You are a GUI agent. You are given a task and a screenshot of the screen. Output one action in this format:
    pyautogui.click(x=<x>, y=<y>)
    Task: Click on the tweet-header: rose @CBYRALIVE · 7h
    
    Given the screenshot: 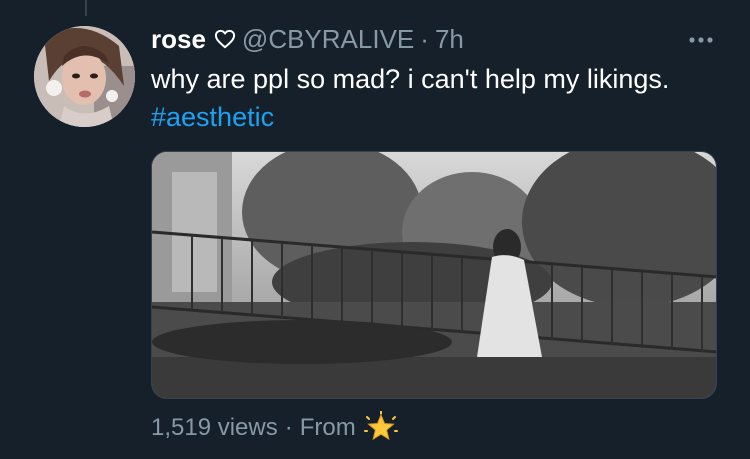 What is the action you would take?
    pyautogui.click(x=307, y=39)
    